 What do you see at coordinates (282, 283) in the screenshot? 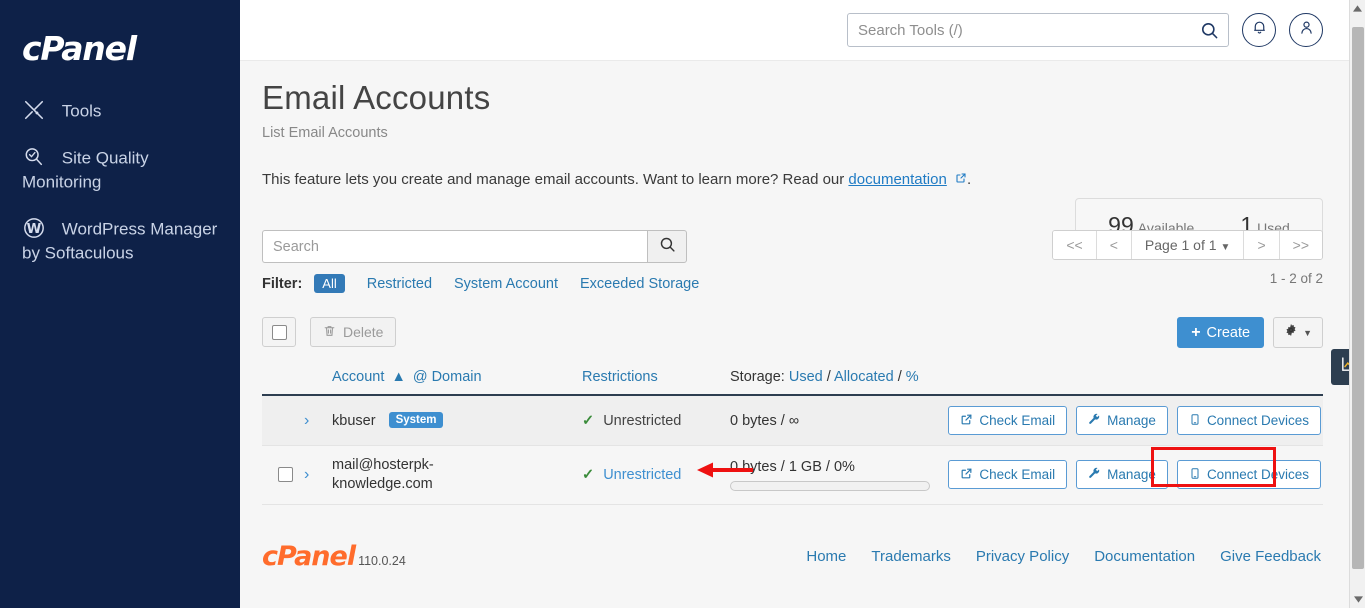
I see `filter-label: Filter:` at bounding box center [282, 283].